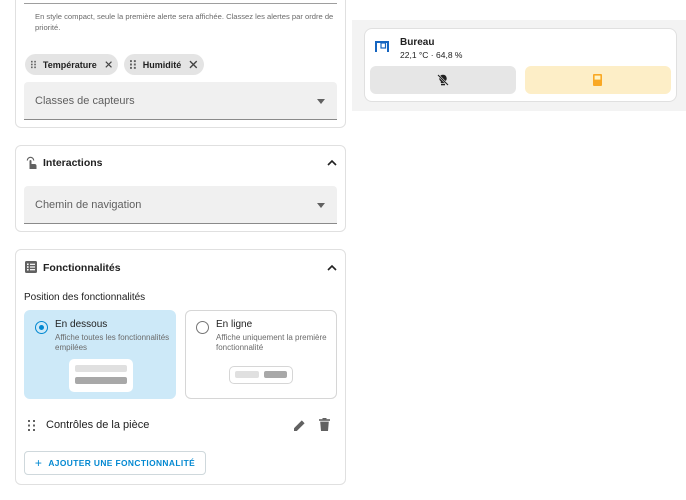 This screenshot has width=686, height=500. I want to click on radio-selected-icon, so click(41, 327).